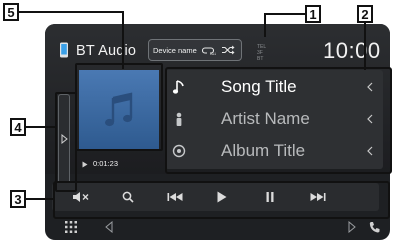 Image resolution: width=395 pixels, height=244 pixels. Describe the element at coordinates (41, 127) in the screenshot. I see `callout-4-leader` at that location.